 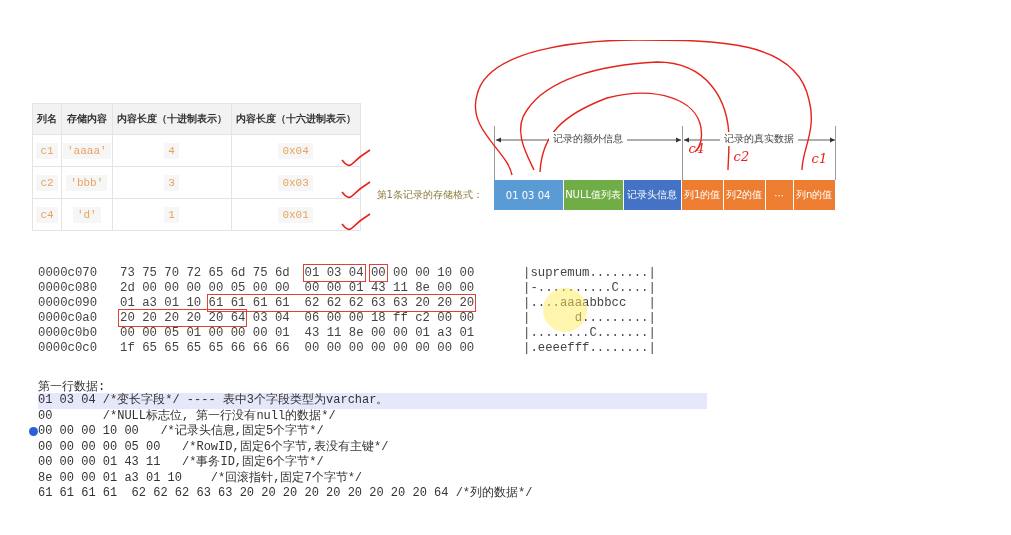 What do you see at coordinates (161, 302) in the screenshot?
I see `hex-bytes: 01 a3 01 10` at bounding box center [161, 302].